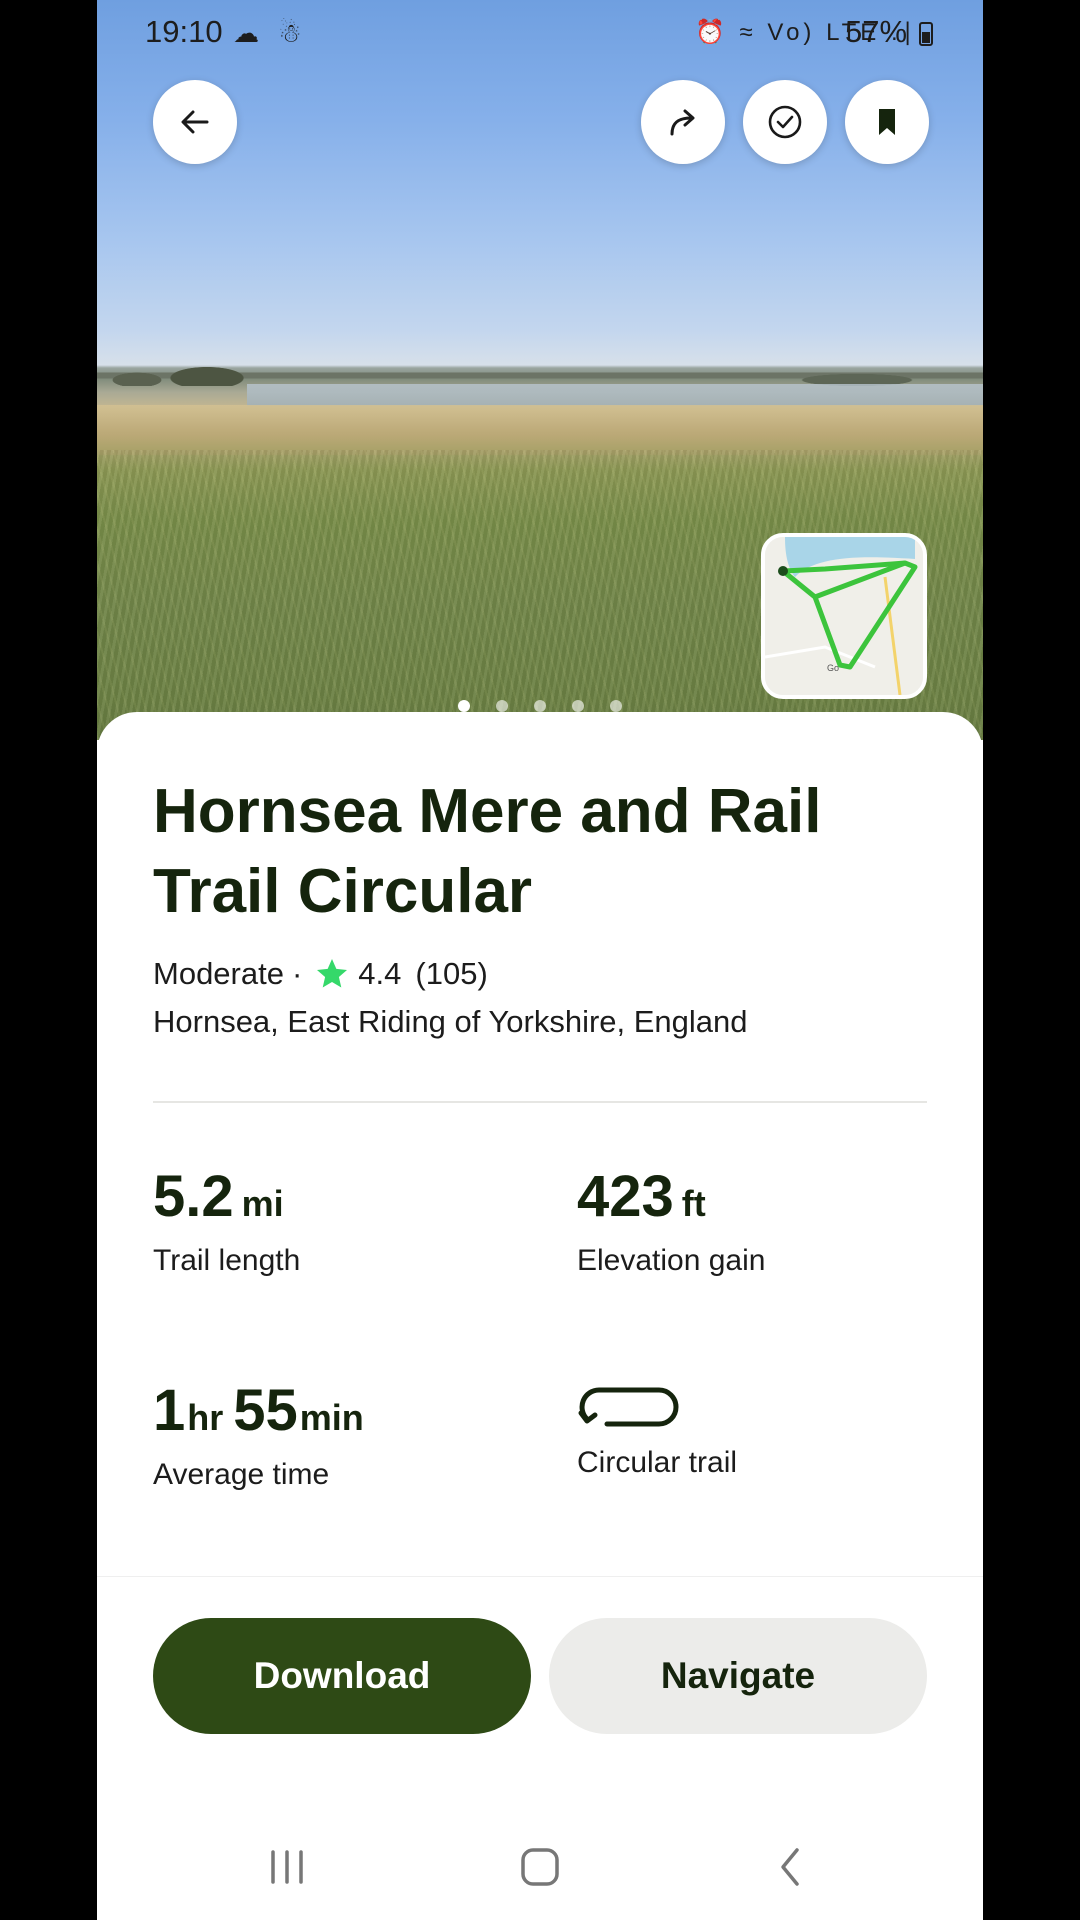  What do you see at coordinates (332, 973) in the screenshot?
I see `star-icon` at bounding box center [332, 973].